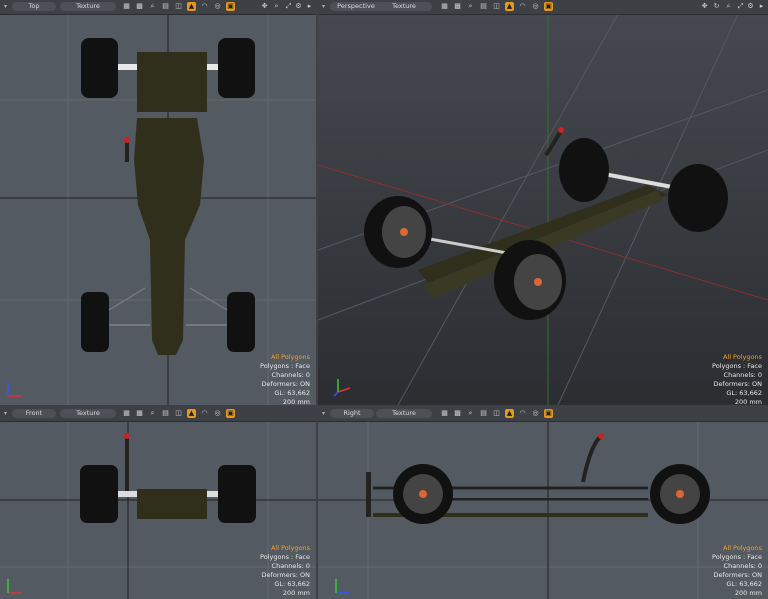  Describe the element at coordinates (356, 6) in the screenshot. I see `view-type-dropdown: Perspective` at that location.